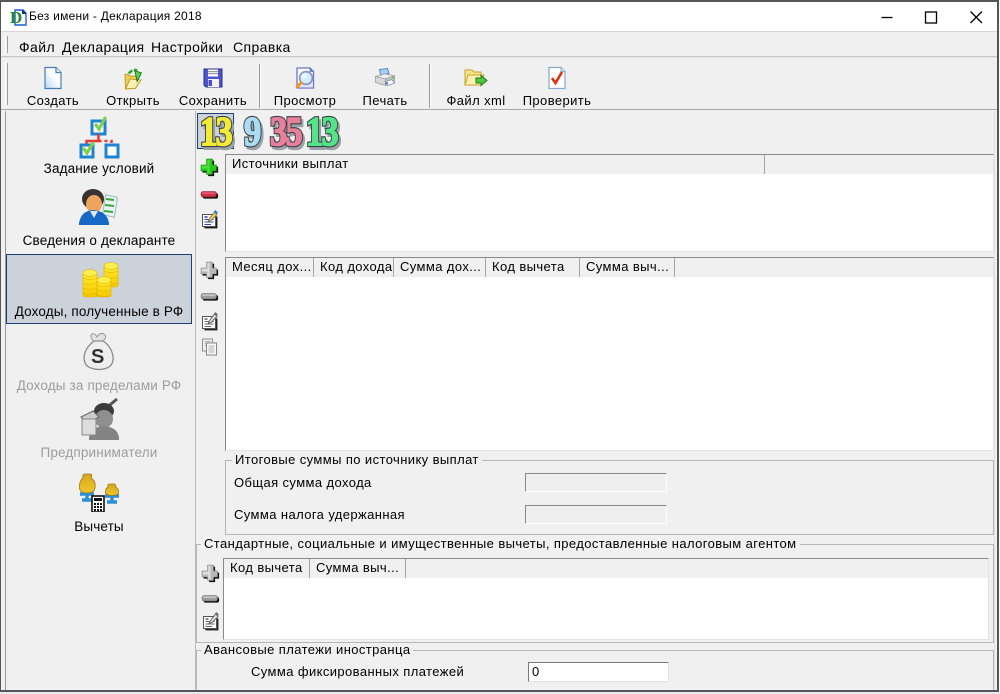 The width and height of the screenshot is (1000, 694). I want to click on svg-text: D, so click(16, 17).